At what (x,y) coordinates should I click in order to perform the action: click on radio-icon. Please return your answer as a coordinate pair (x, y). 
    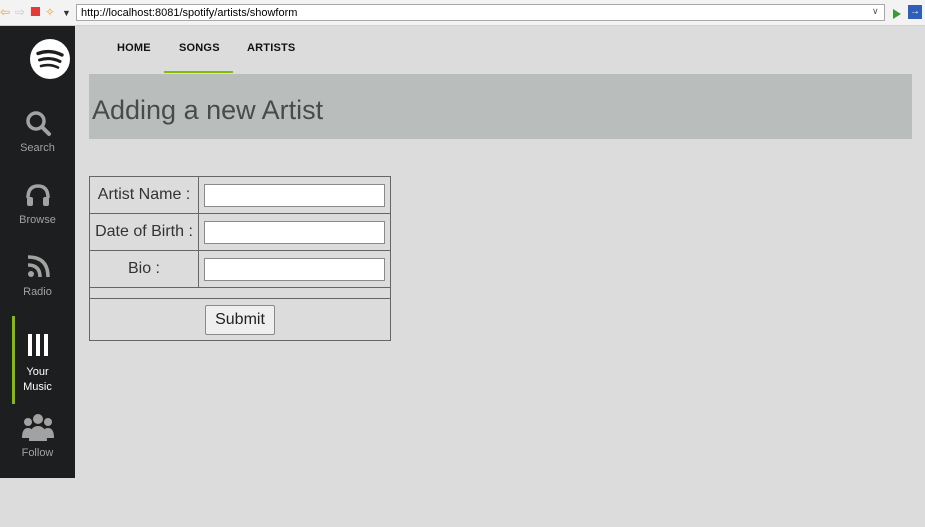
    Looking at the image, I should click on (38, 266).